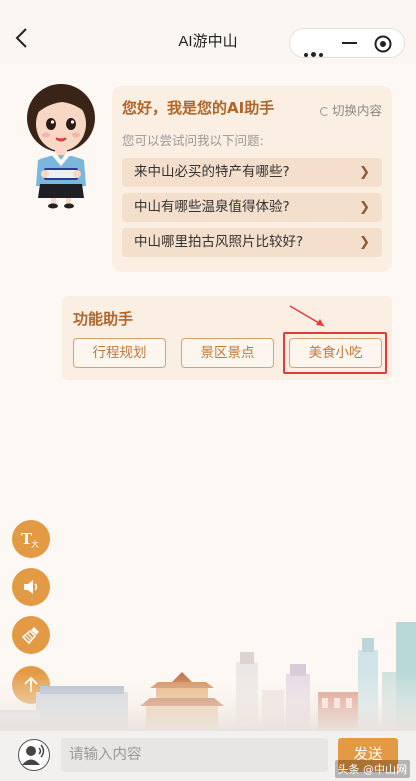  Describe the element at coordinates (119, 353) in the screenshot. I see `itinerary-planning-button: 行程规划` at that location.